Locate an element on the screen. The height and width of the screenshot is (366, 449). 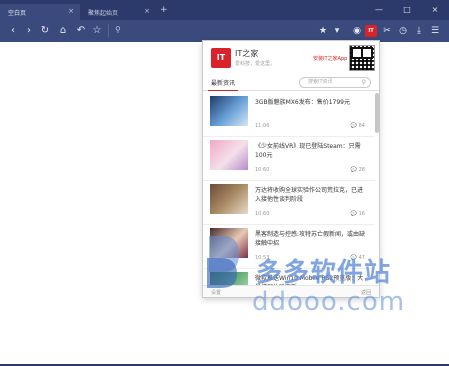
dropdown-icon: ▾ is located at coordinates (337, 31).